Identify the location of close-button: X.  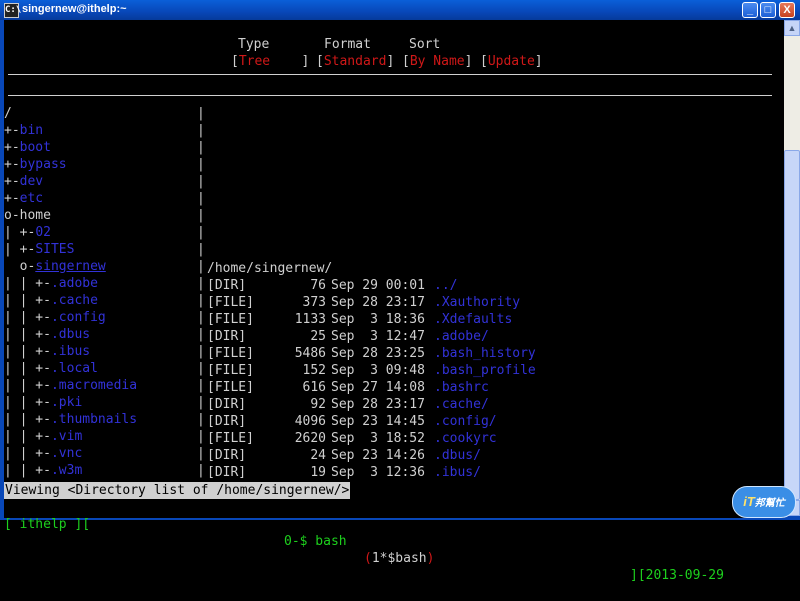
(787, 10).